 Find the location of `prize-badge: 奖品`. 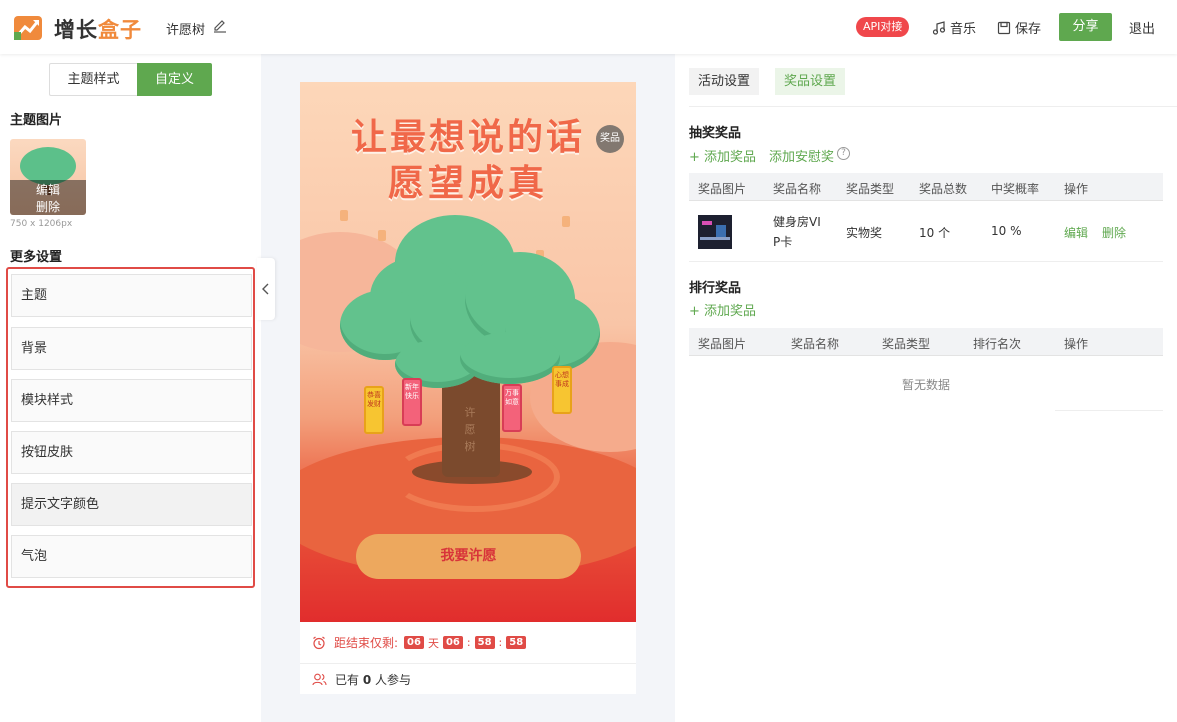

prize-badge: 奖品 is located at coordinates (610, 139).